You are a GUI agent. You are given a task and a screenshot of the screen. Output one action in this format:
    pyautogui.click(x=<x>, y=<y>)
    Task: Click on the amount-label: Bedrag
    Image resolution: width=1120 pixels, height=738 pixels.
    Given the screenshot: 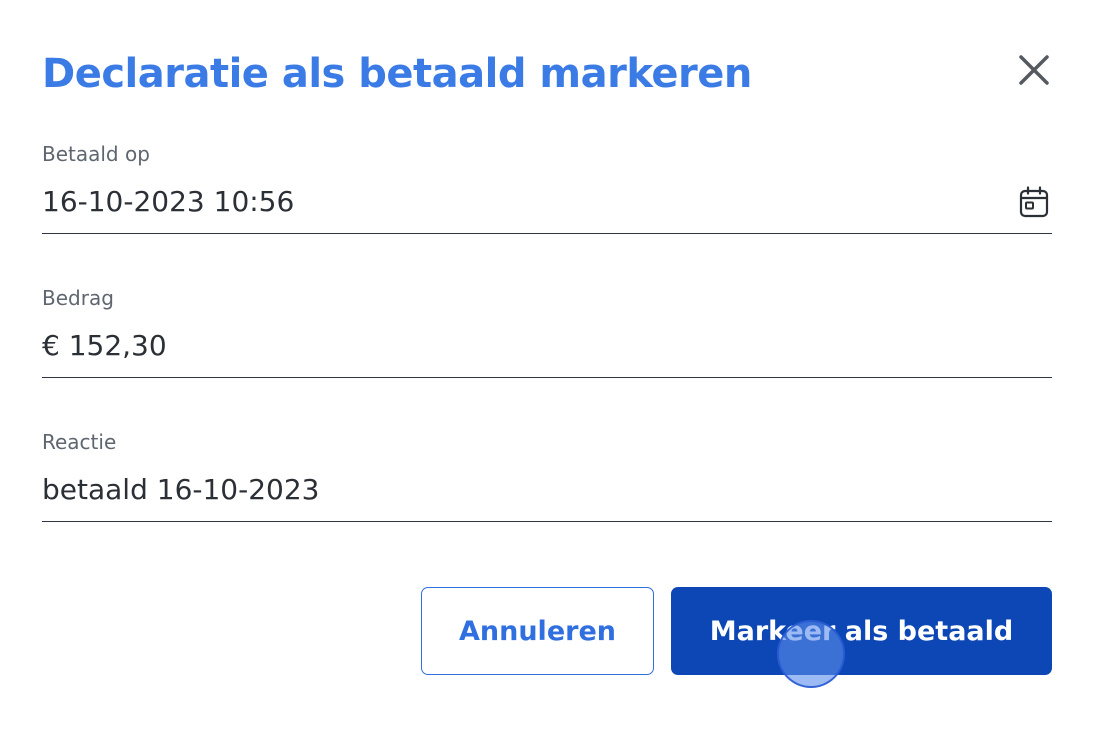 What is the action you would take?
    pyautogui.click(x=78, y=298)
    